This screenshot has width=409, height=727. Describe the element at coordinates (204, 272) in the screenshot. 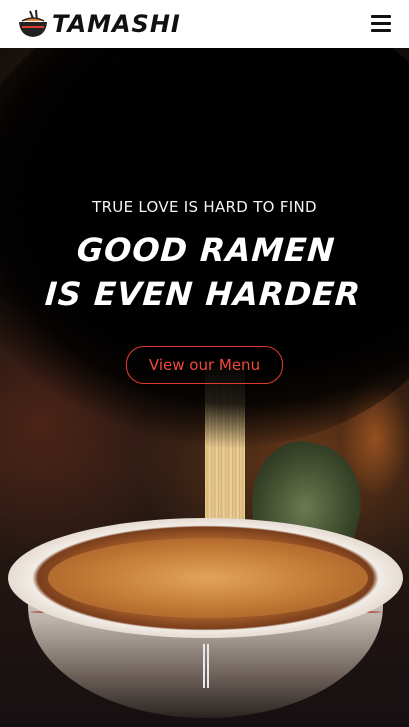

I see `hero-headline: GOOD RAMEN IS EVEN HARDER` at that location.